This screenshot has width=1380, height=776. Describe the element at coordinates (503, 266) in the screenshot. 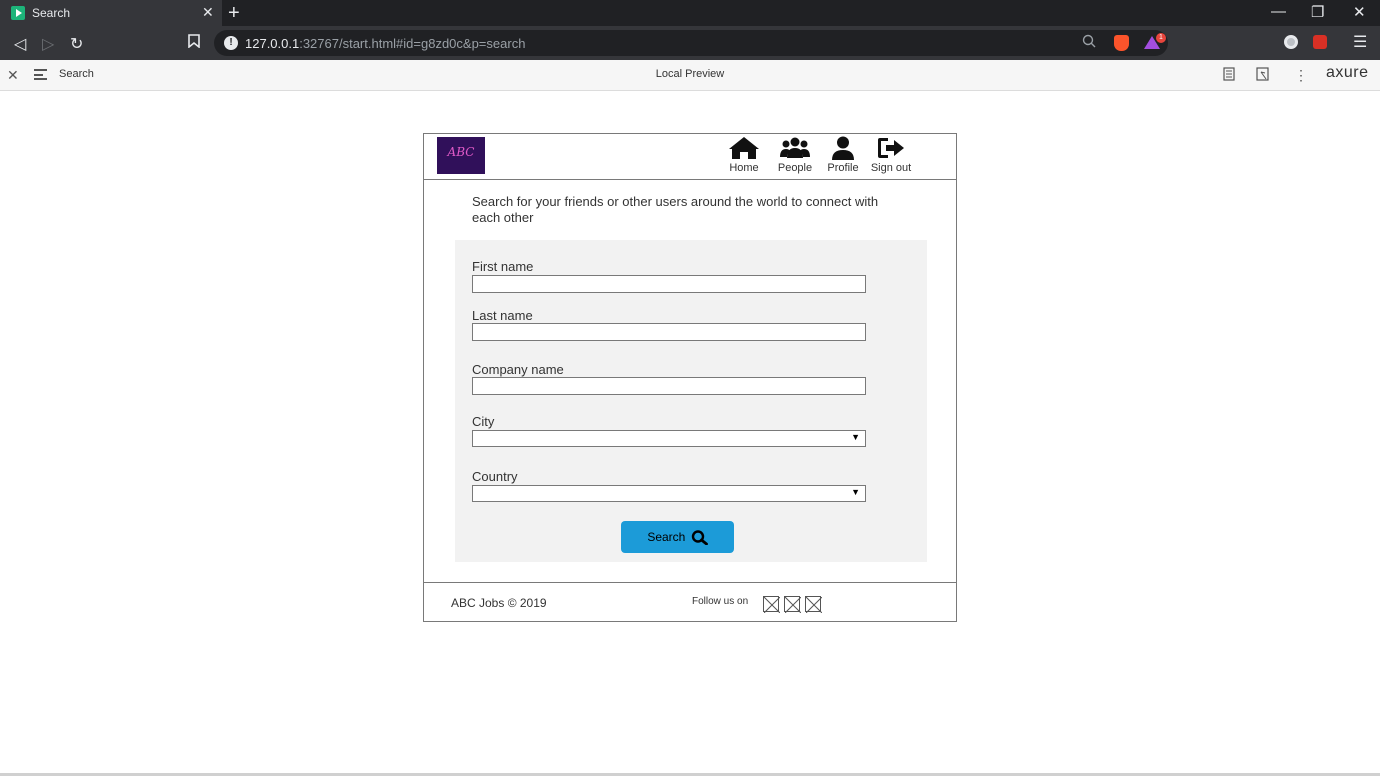

I see `first-name-label: First name` at that location.